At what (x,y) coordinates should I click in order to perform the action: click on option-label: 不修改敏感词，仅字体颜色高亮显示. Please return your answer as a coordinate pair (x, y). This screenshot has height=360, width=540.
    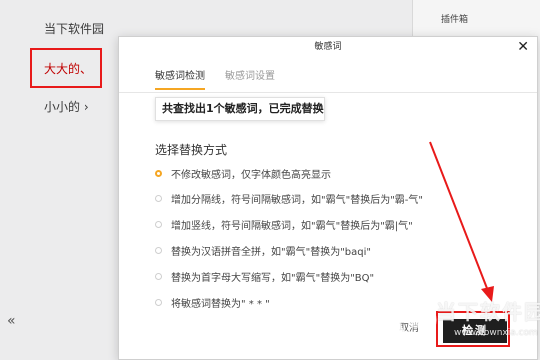
    Looking at the image, I should click on (251, 175).